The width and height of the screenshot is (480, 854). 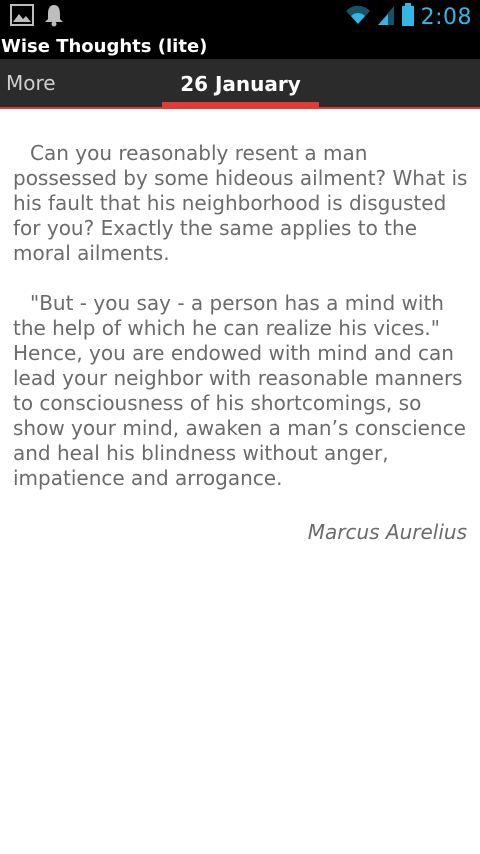 I want to click on tab-bar-divider, so click(x=240, y=108).